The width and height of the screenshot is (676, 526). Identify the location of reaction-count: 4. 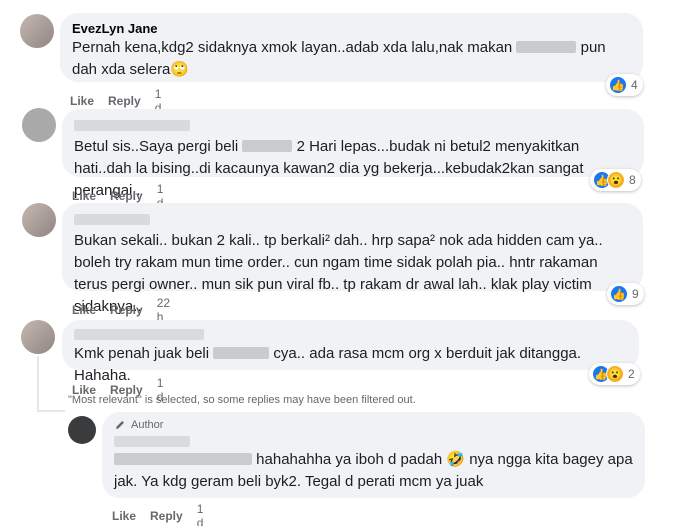
(634, 85).